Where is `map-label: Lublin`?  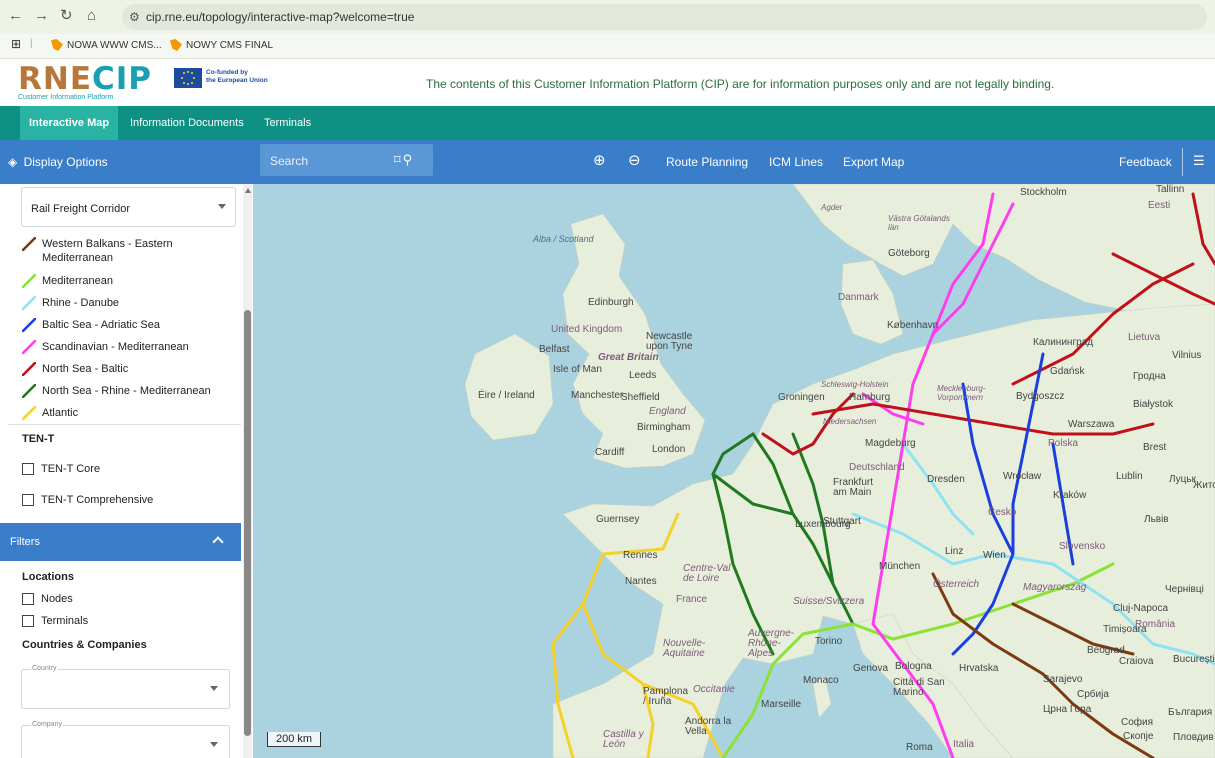 map-label: Lublin is located at coordinates (1129, 476).